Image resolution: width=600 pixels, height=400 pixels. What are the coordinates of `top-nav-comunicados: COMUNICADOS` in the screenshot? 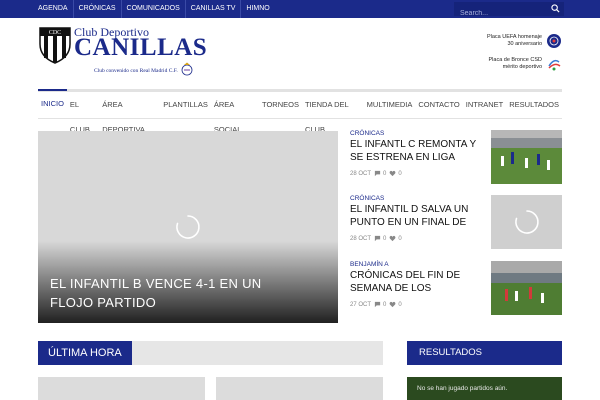 It's located at (154, 9).